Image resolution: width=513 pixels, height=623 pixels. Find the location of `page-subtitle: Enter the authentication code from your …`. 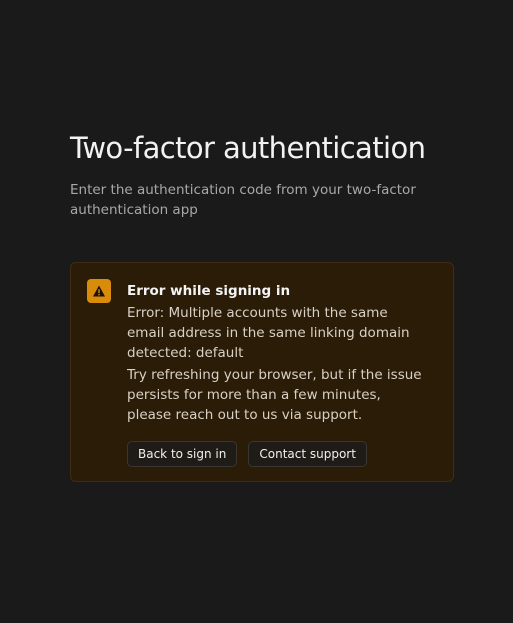

page-subtitle: Enter the authentication code from your … is located at coordinates (243, 200).